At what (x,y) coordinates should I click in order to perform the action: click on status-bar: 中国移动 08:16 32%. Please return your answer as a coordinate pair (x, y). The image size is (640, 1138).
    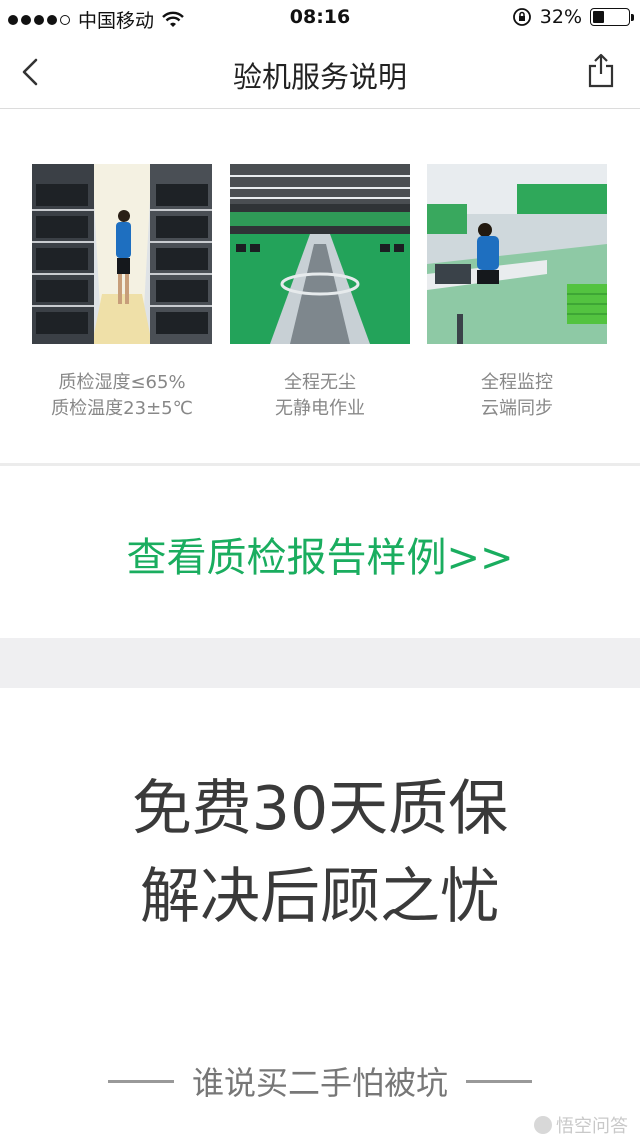
    Looking at the image, I should click on (320, 18).